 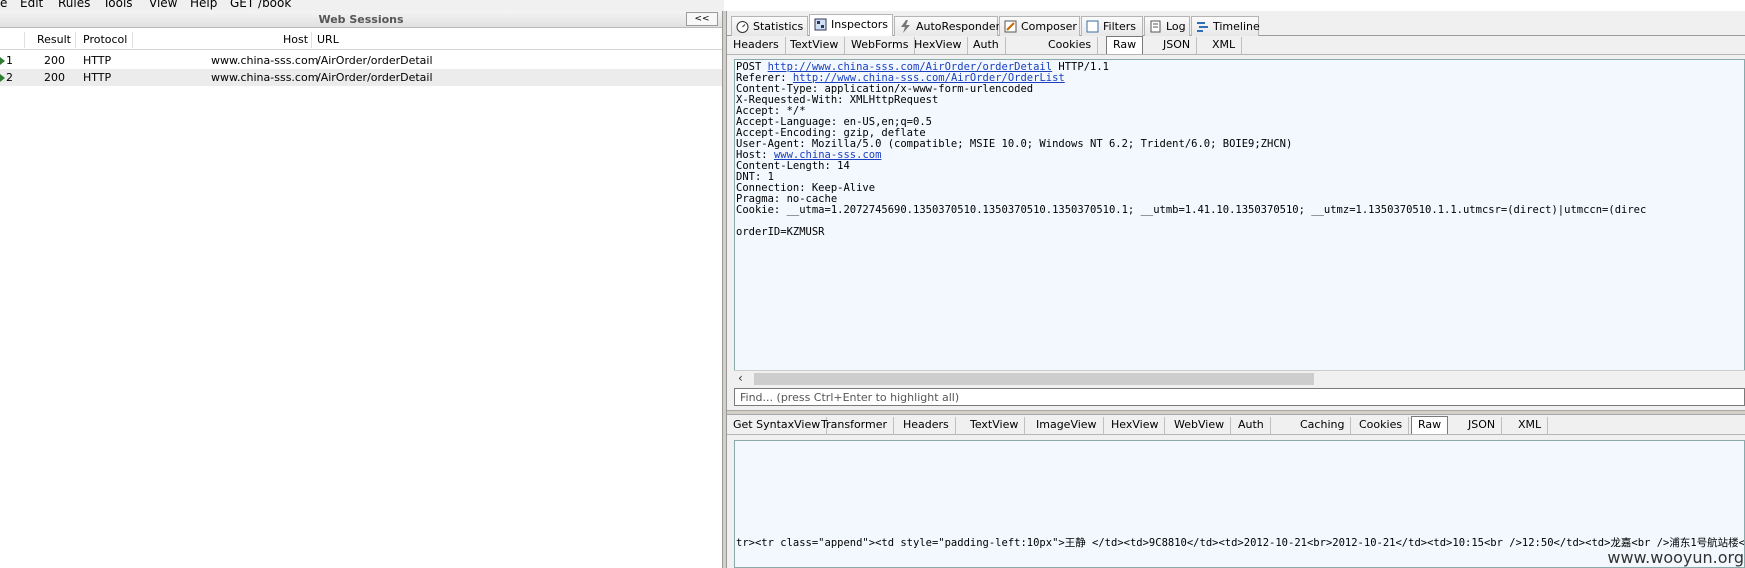 I want to click on req-tab-cookies: Cookies, so click(x=1070, y=45).